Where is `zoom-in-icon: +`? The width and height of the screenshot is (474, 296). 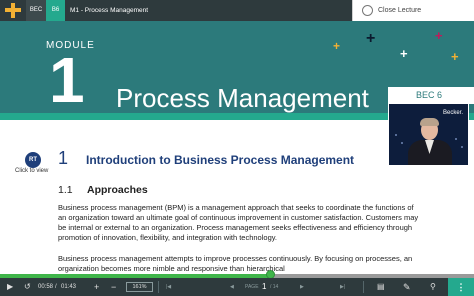 zoom-in-icon: + is located at coordinates (96, 287).